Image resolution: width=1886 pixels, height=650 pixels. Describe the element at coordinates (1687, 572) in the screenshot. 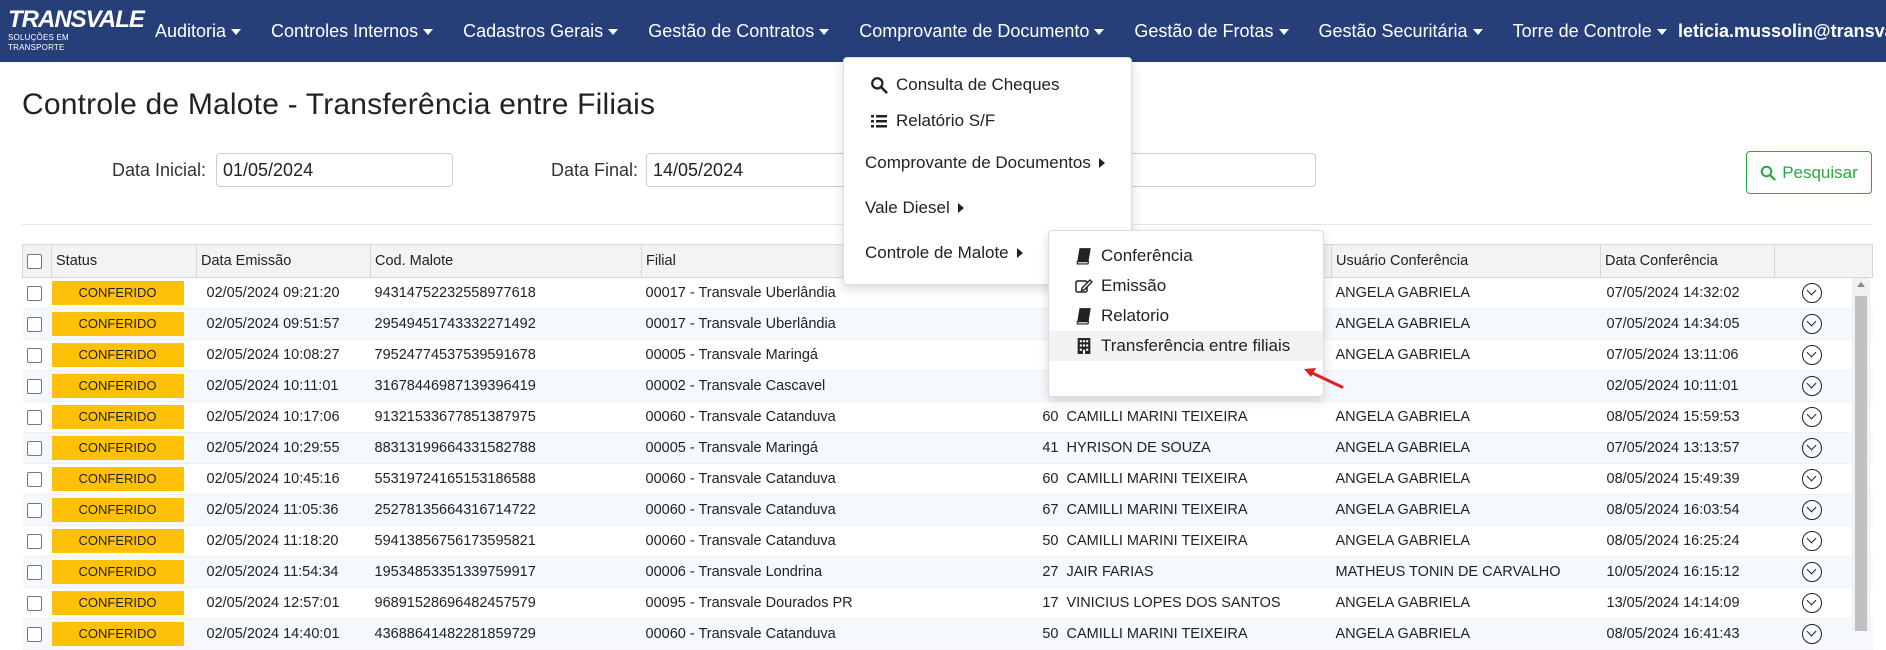

I see `data-conferencia-cell: 10/05/2024 16:15:12` at that location.